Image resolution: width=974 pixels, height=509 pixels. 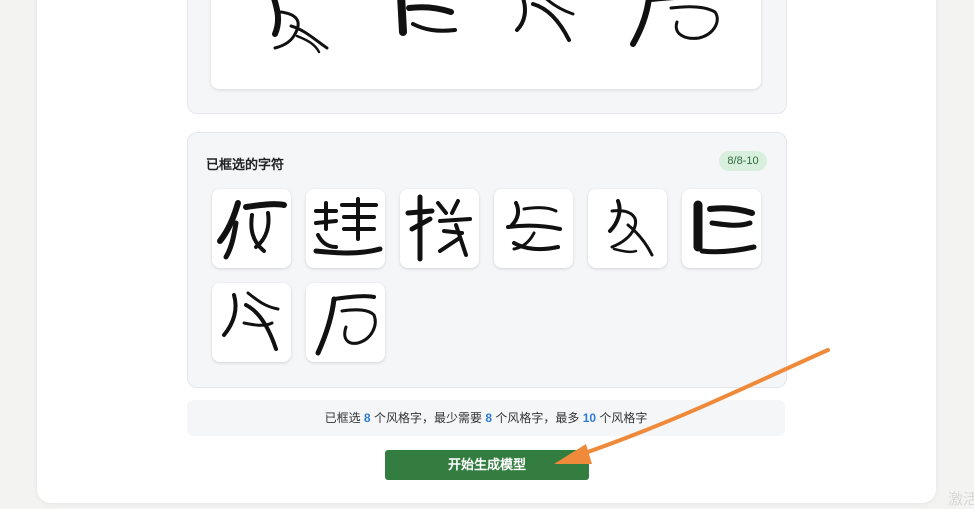 What do you see at coordinates (487, 465) in the screenshot?
I see `start-generate-model-button: 开始生成模型` at bounding box center [487, 465].